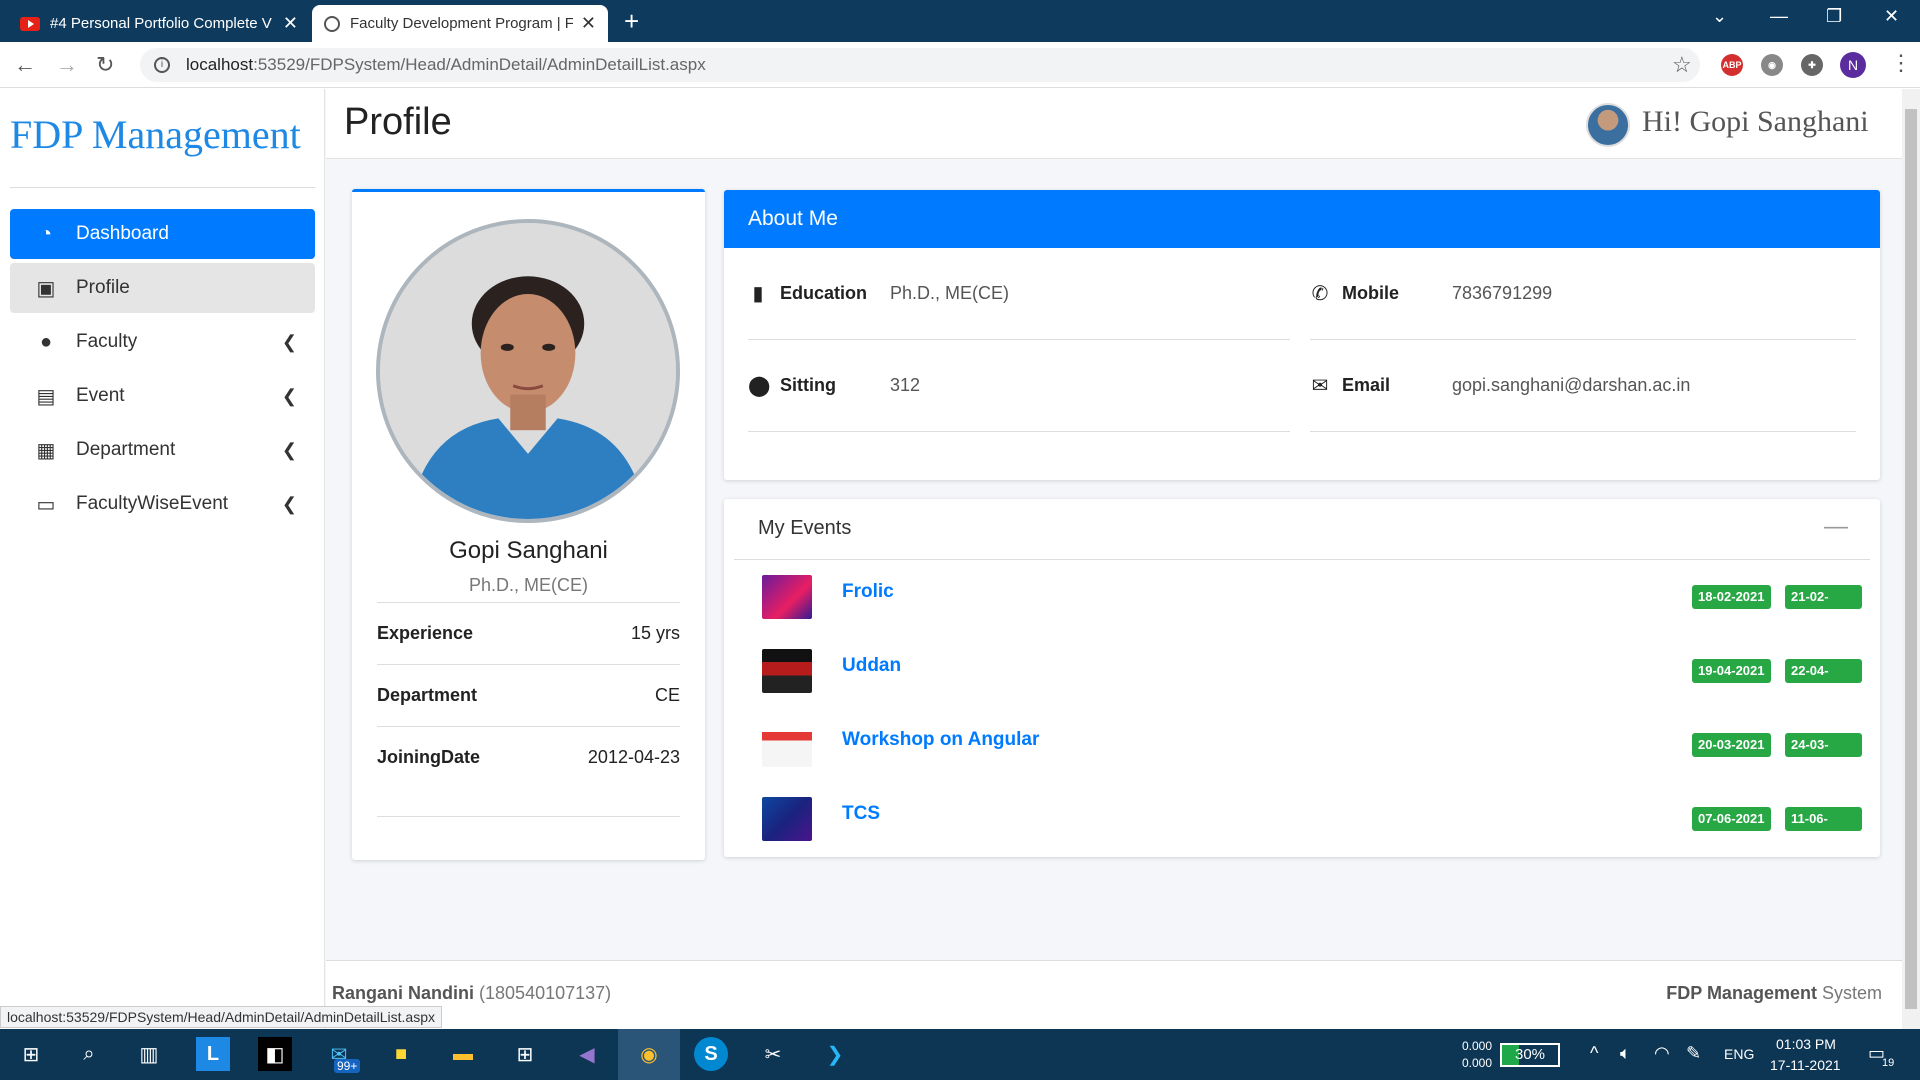  Describe the element at coordinates (149, 1054) in the screenshot. I see `task-view-icon: ▥` at that location.